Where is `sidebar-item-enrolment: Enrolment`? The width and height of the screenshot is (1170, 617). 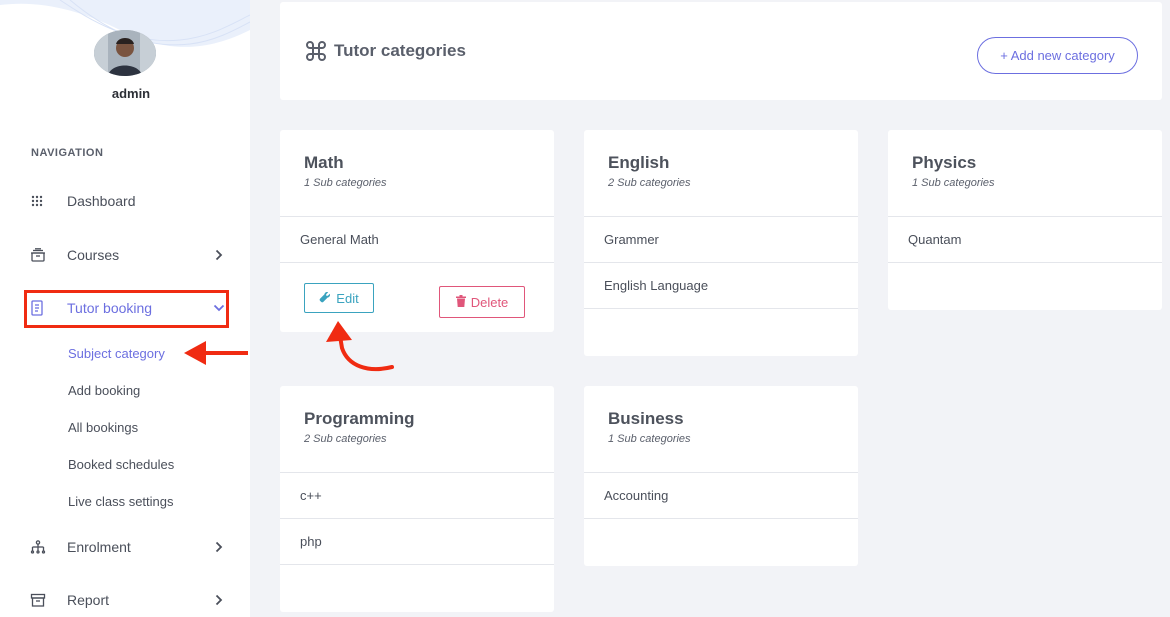 sidebar-item-enrolment: Enrolment is located at coordinates (128, 547).